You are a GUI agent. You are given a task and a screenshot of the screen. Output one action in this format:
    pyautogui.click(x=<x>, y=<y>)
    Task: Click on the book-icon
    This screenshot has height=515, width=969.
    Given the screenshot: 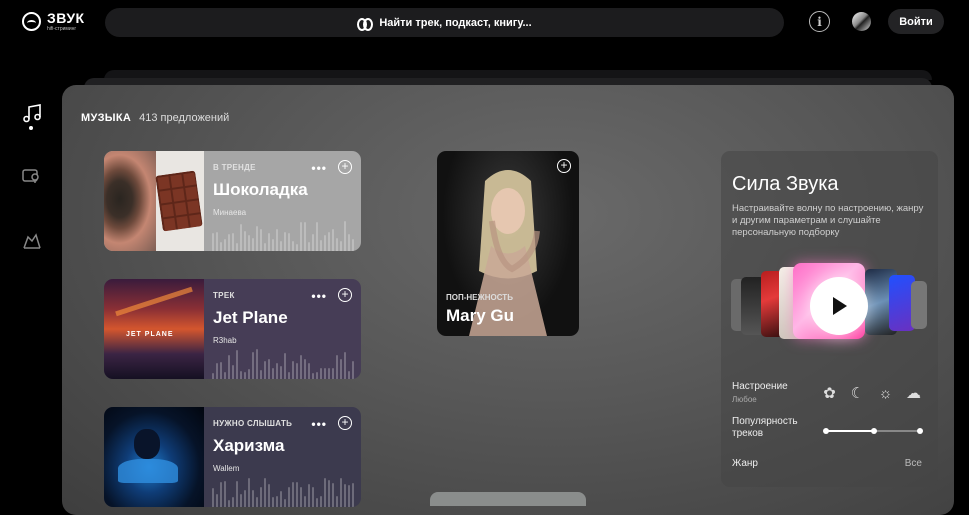 What is the action you would take?
    pyautogui.click(x=32, y=241)
    